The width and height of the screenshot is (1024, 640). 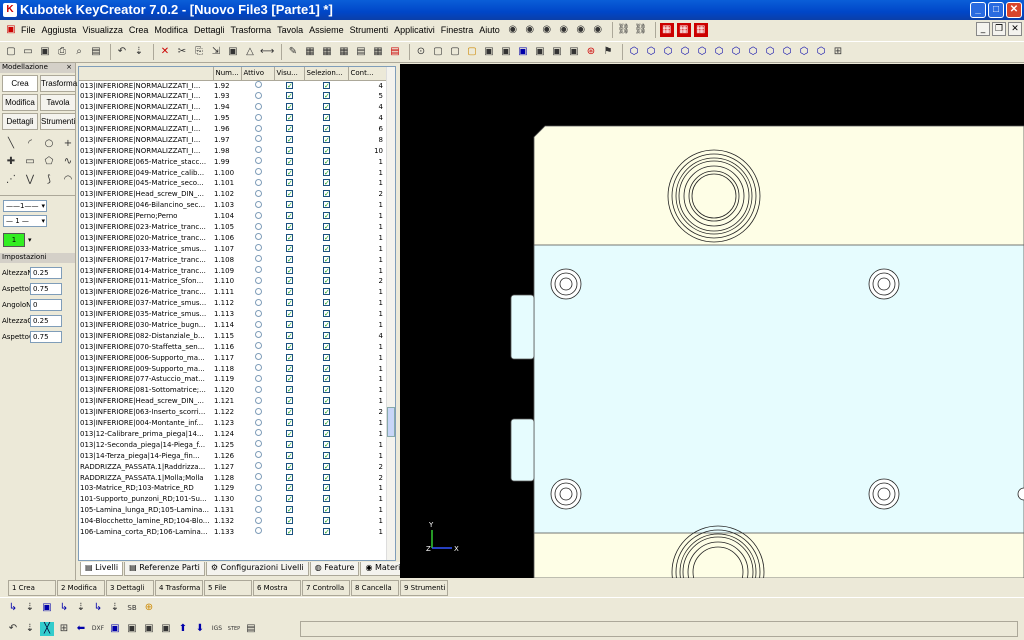 I want to click on menu-tavola: Tavola, so click(x=290, y=30).